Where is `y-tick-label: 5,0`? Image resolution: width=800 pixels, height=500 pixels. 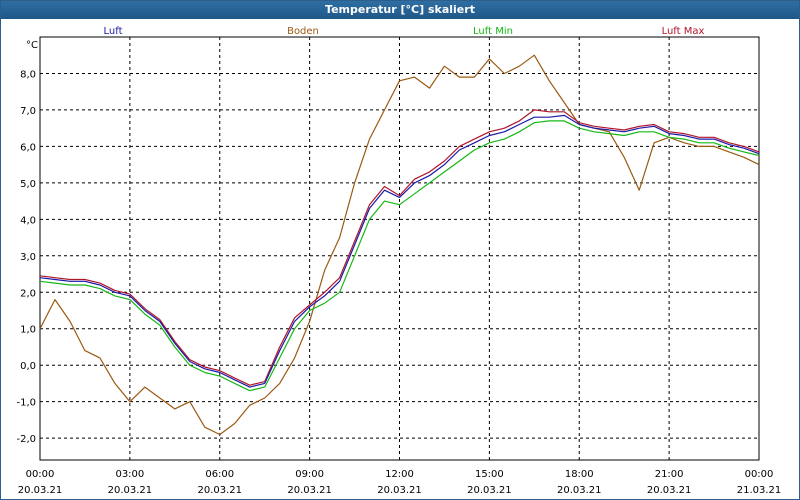
y-tick-label: 5,0 is located at coordinates (28, 184).